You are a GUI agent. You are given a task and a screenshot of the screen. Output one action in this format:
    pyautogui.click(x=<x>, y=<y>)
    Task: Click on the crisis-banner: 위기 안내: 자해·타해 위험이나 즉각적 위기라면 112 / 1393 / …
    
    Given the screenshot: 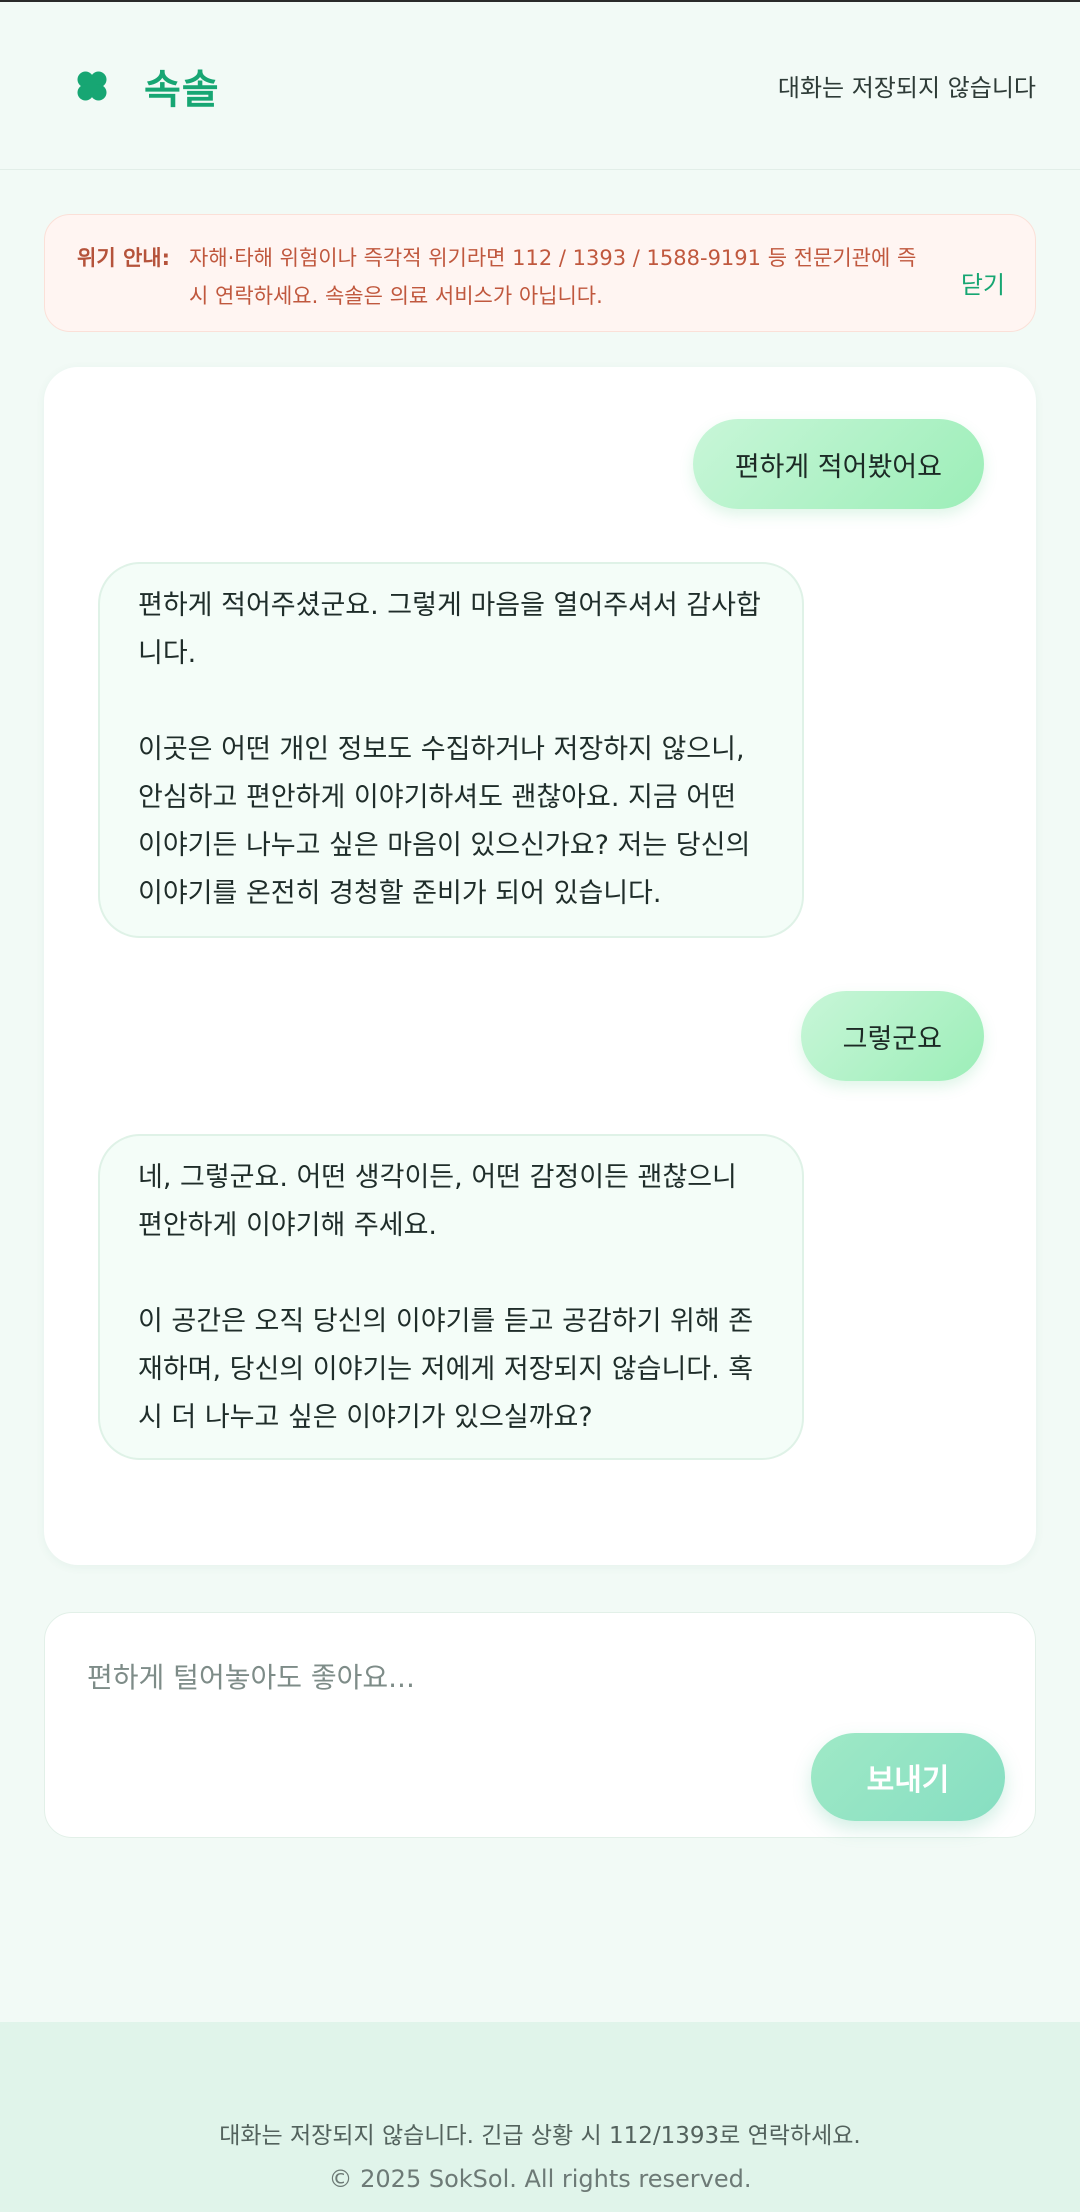 What is the action you would take?
    pyautogui.click(x=540, y=273)
    